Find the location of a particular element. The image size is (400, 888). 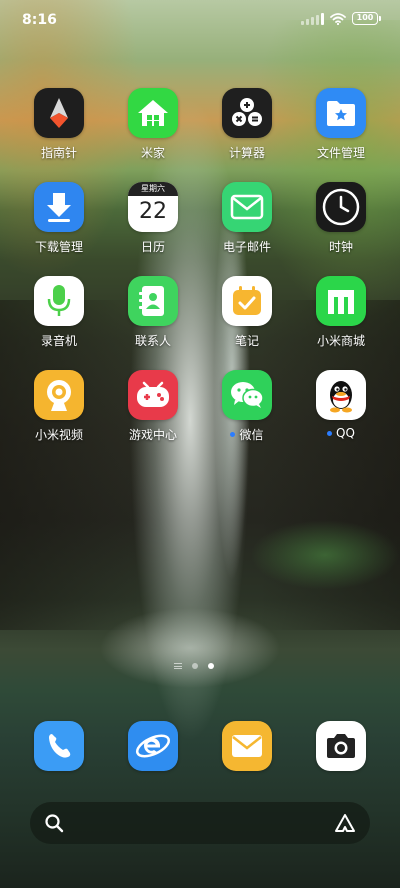

app-calendar: 星期六 22 日历 is located at coordinates (153, 224).